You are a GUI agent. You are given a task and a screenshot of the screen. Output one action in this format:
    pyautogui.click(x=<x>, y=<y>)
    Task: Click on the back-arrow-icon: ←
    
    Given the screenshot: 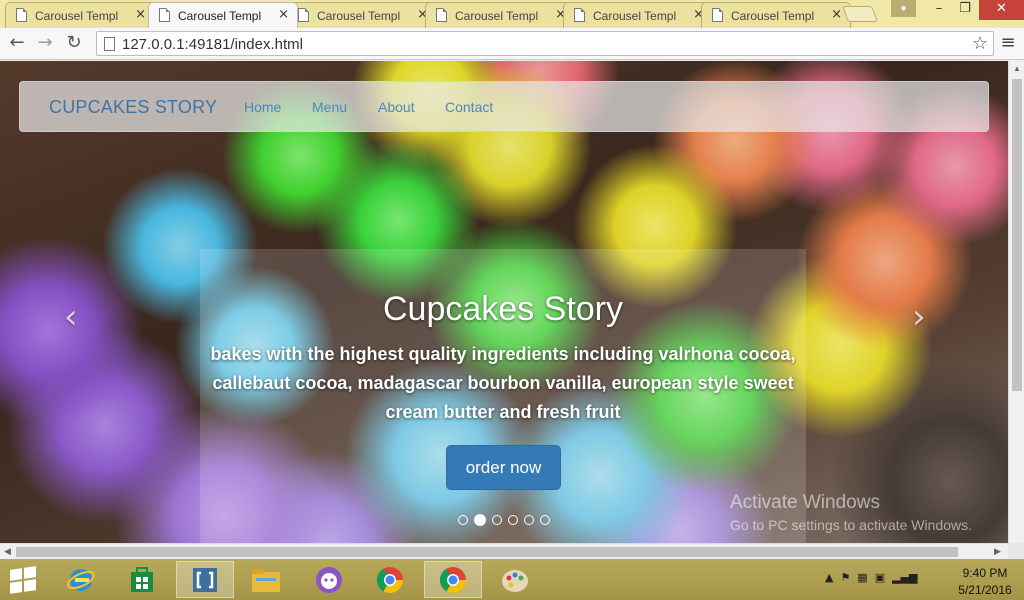 What is the action you would take?
    pyautogui.click(x=17, y=43)
    